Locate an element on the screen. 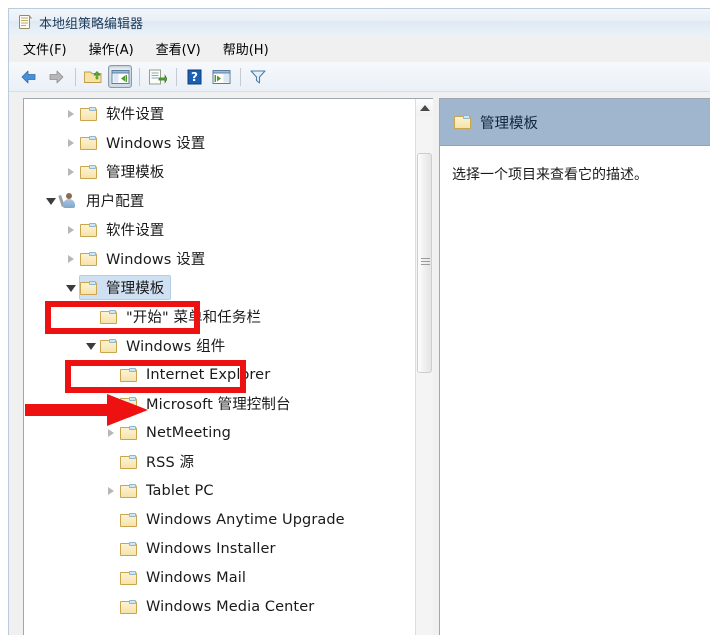 This screenshot has width=710, height=635. tree-item-label: NetMeeting is located at coordinates (188, 432).